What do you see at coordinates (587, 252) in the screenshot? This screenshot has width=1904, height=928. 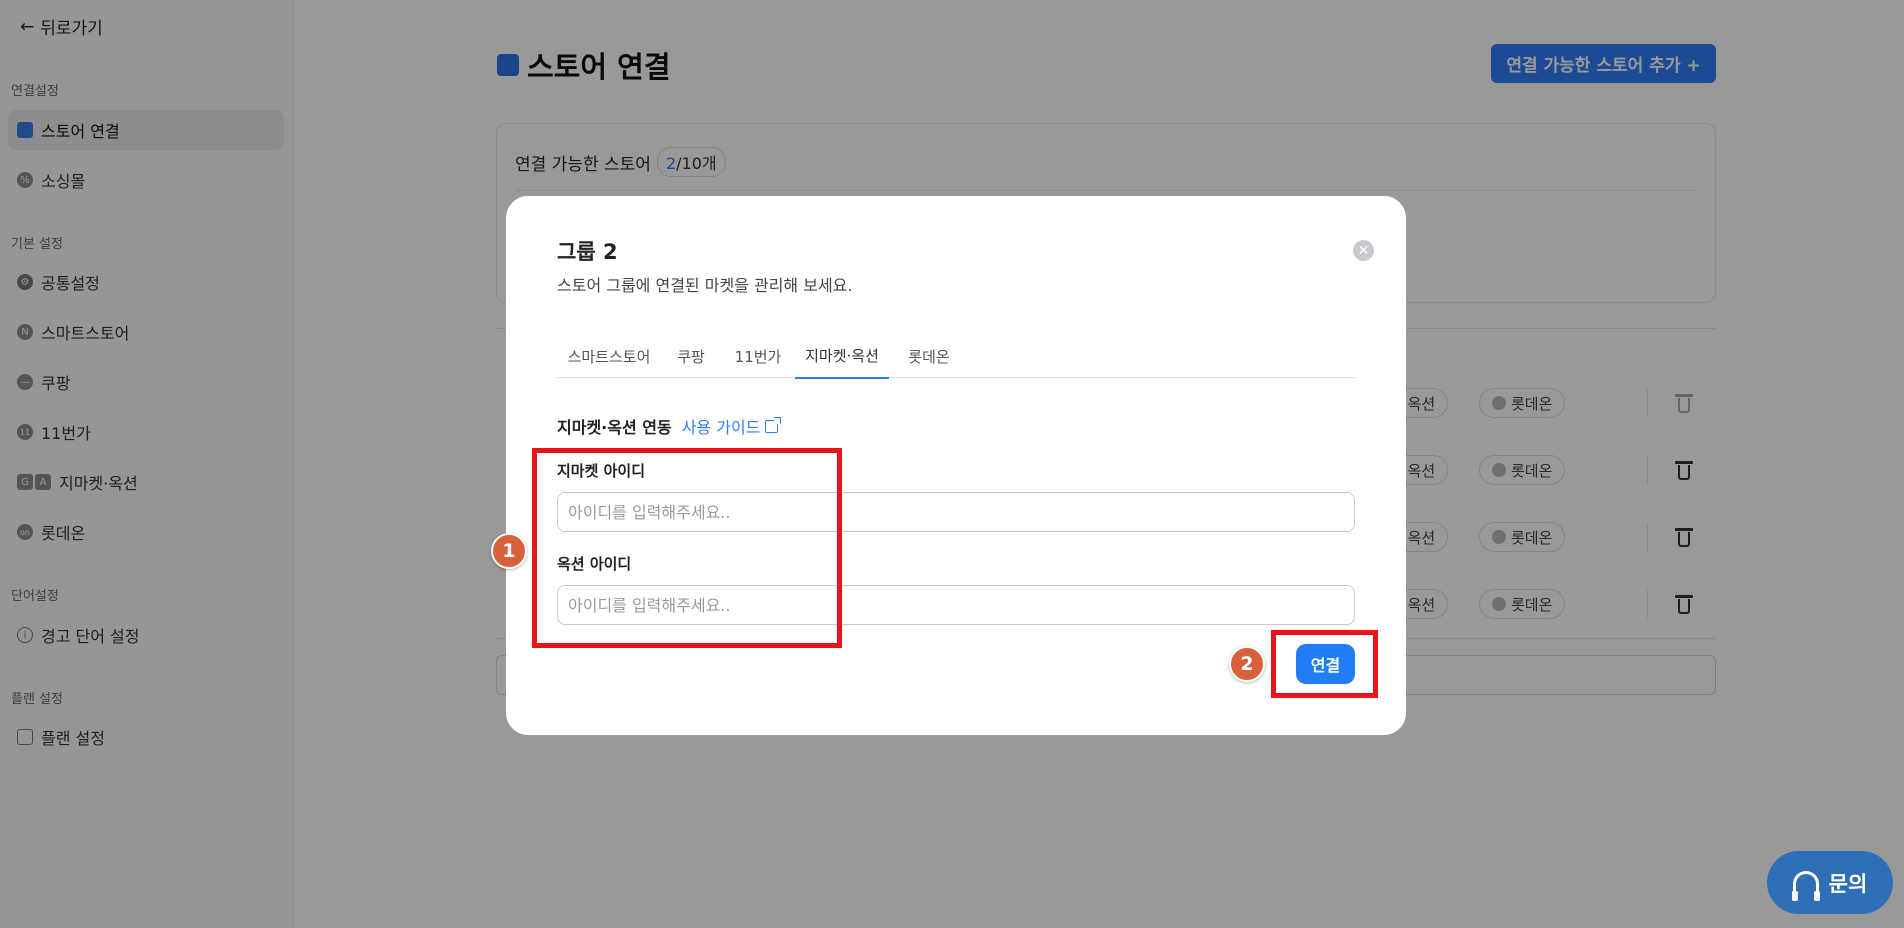 I see `modal-title: 그룹 2` at bounding box center [587, 252].